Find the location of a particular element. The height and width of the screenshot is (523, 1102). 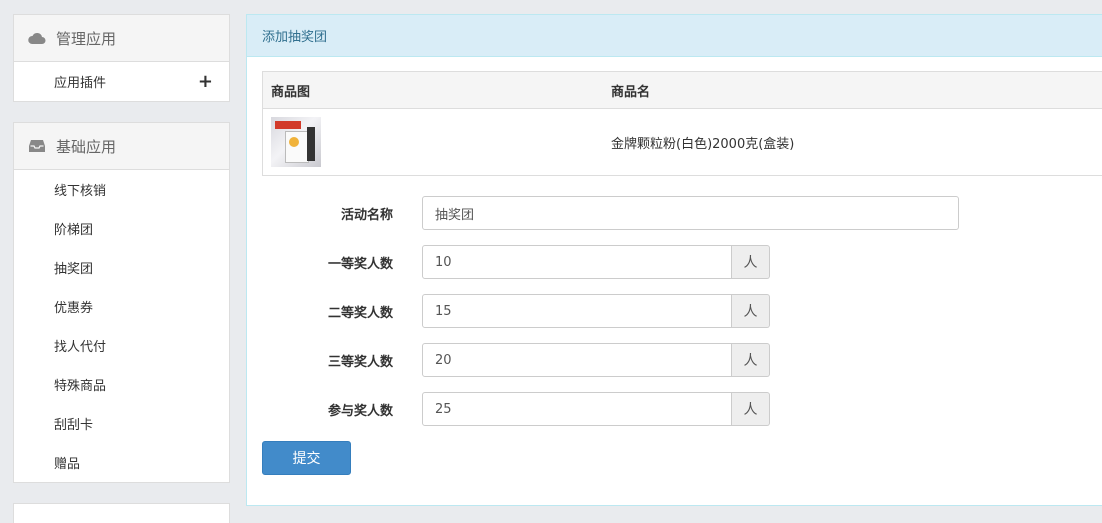

participation-prize-input-group: 人 is located at coordinates (596, 409).